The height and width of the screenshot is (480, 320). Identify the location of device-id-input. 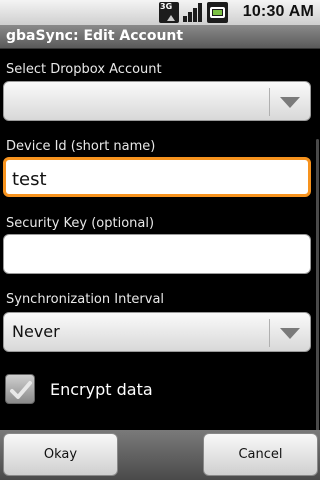
(157, 179).